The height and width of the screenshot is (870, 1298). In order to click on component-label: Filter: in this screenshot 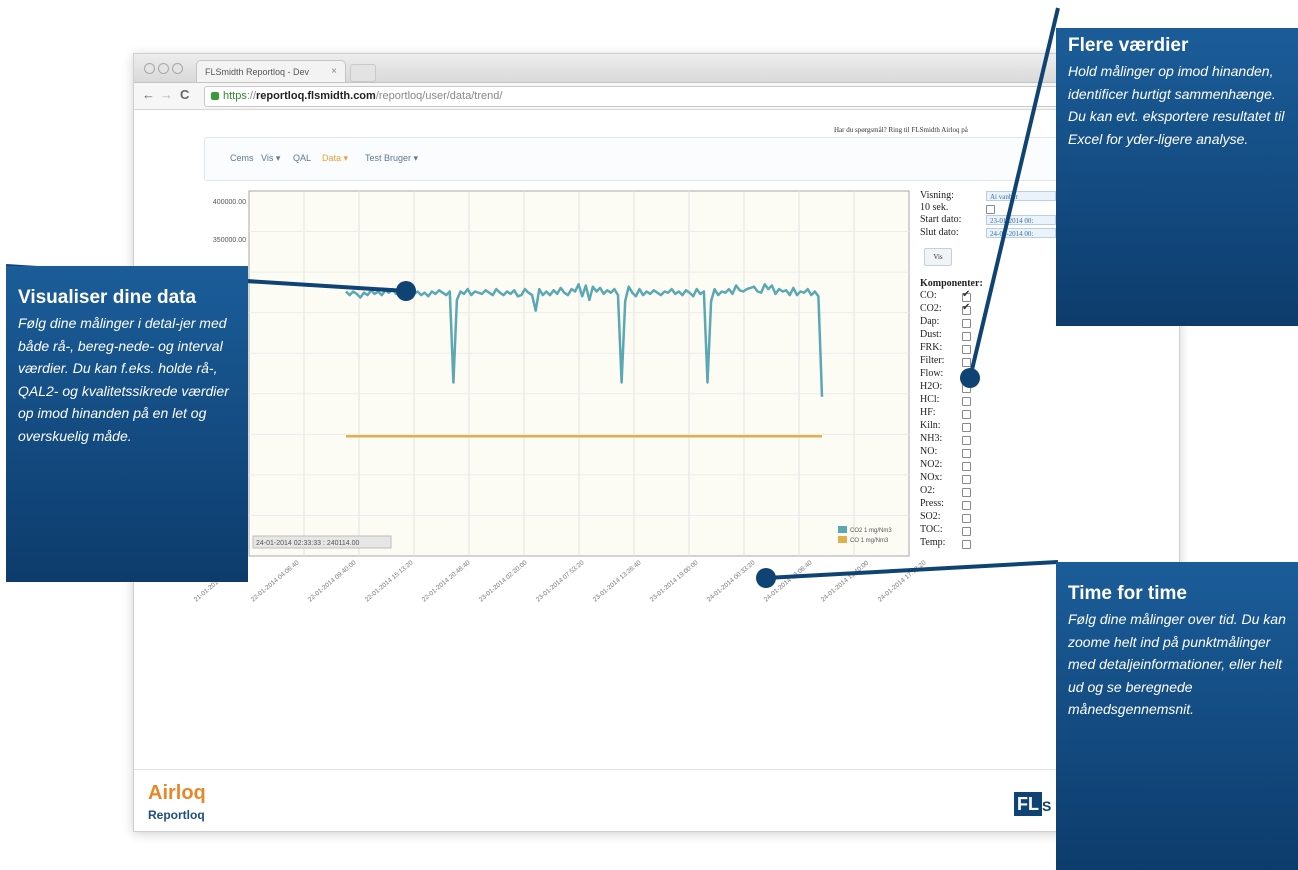, I will do `click(932, 360)`.